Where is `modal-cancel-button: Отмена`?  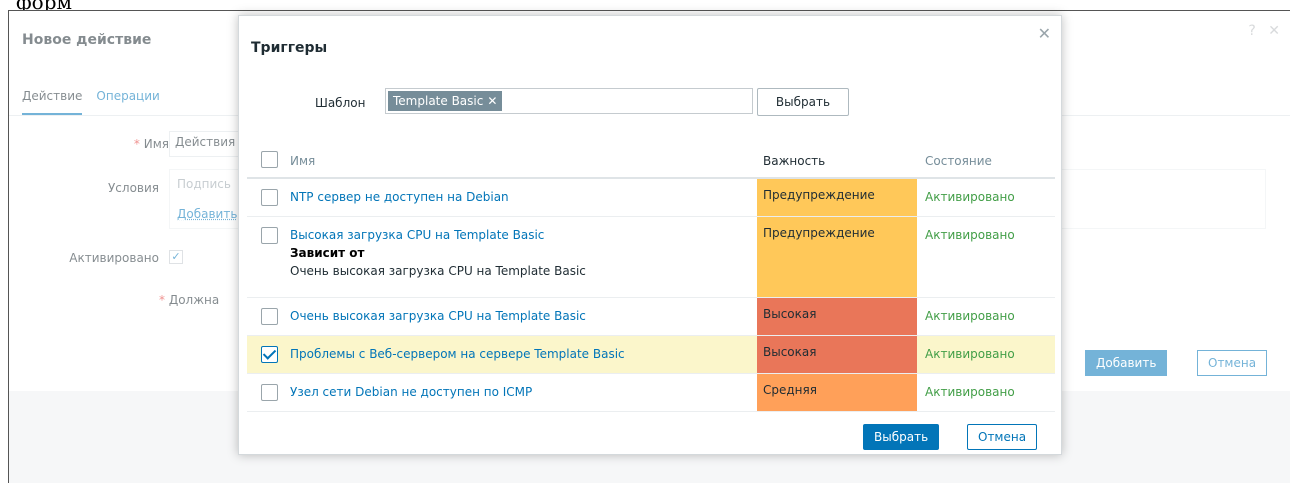 modal-cancel-button: Отмена is located at coordinates (1002, 437).